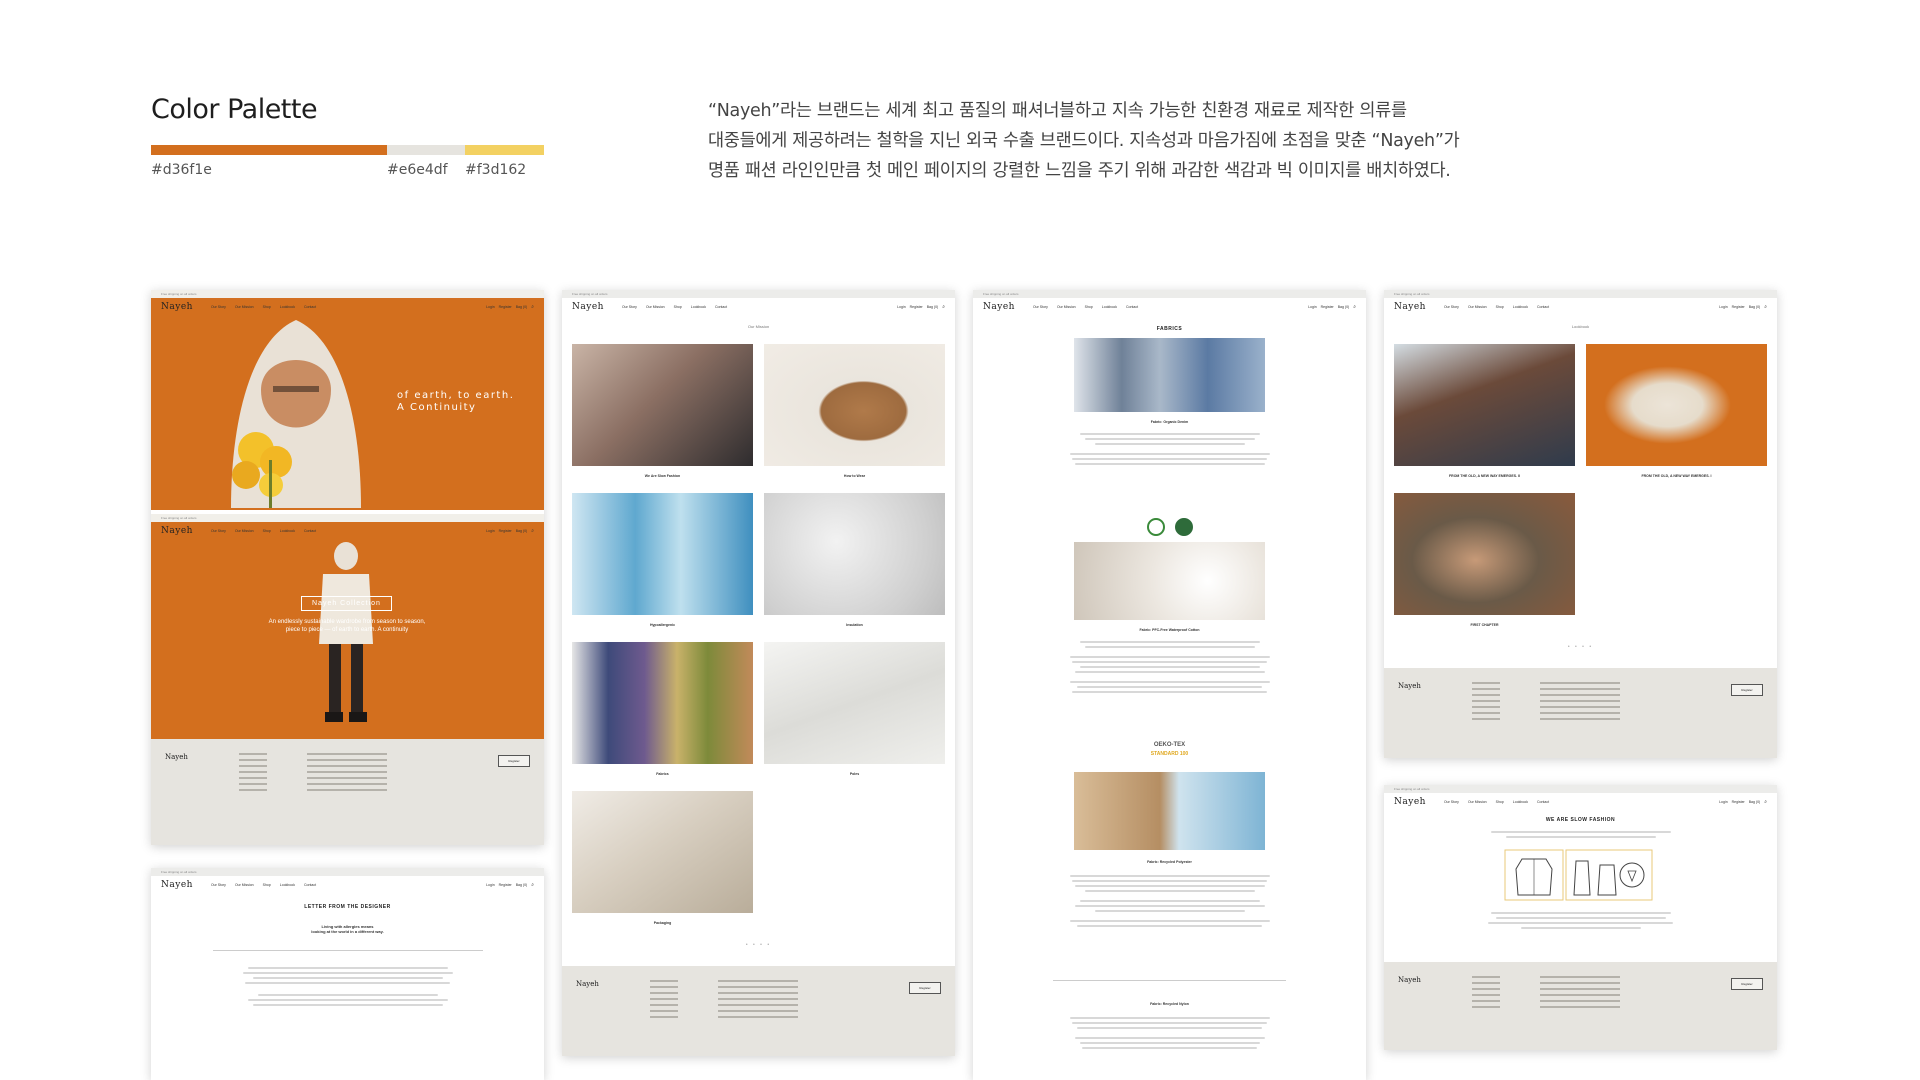 The image size is (1920, 1080). Describe the element at coordinates (1169, 329) in the screenshot. I see `fabrics-title: FABRICS` at that location.